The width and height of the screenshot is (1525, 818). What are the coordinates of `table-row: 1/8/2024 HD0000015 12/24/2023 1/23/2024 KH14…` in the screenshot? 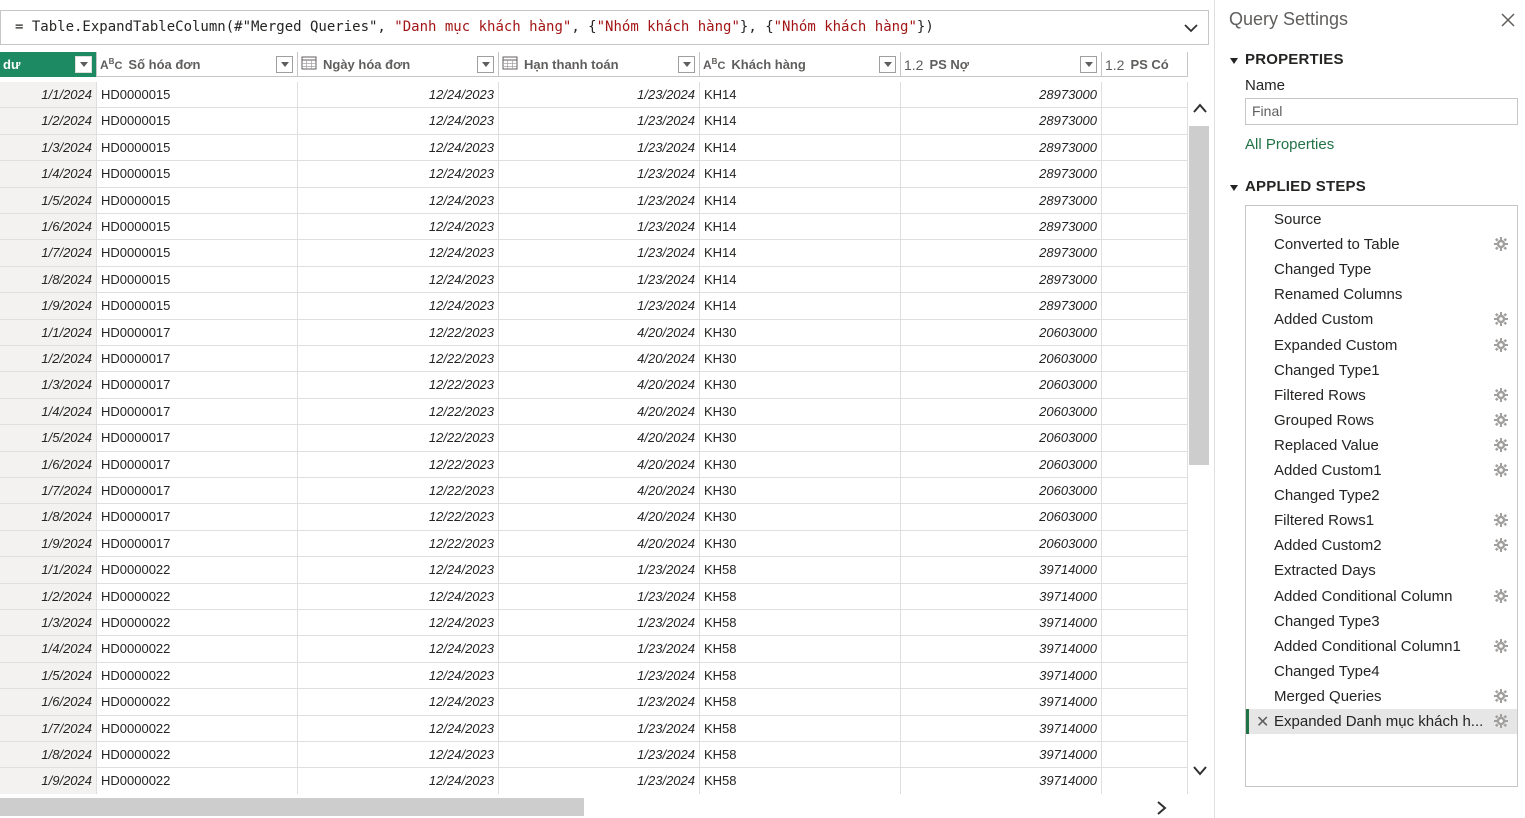 It's located at (594, 280).